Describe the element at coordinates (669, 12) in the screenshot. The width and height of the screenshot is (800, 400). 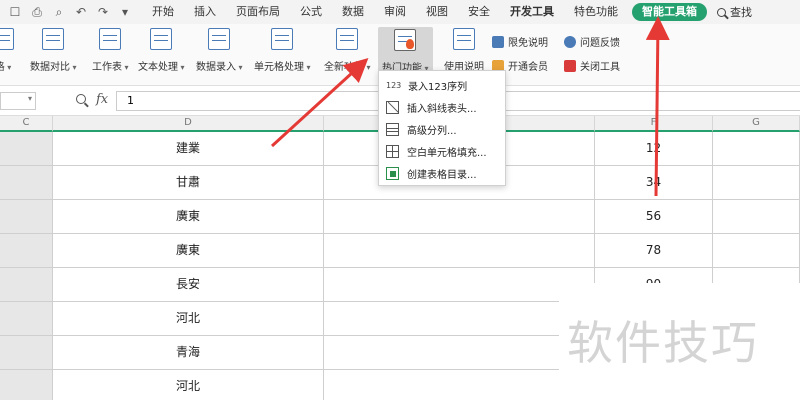
I see `tab-smart-toolbox: 智能工具箱` at that location.